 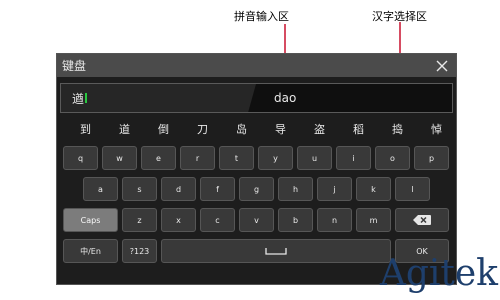 What do you see at coordinates (397, 129) in the screenshot?
I see `candidate-item: 捣` at bounding box center [397, 129].